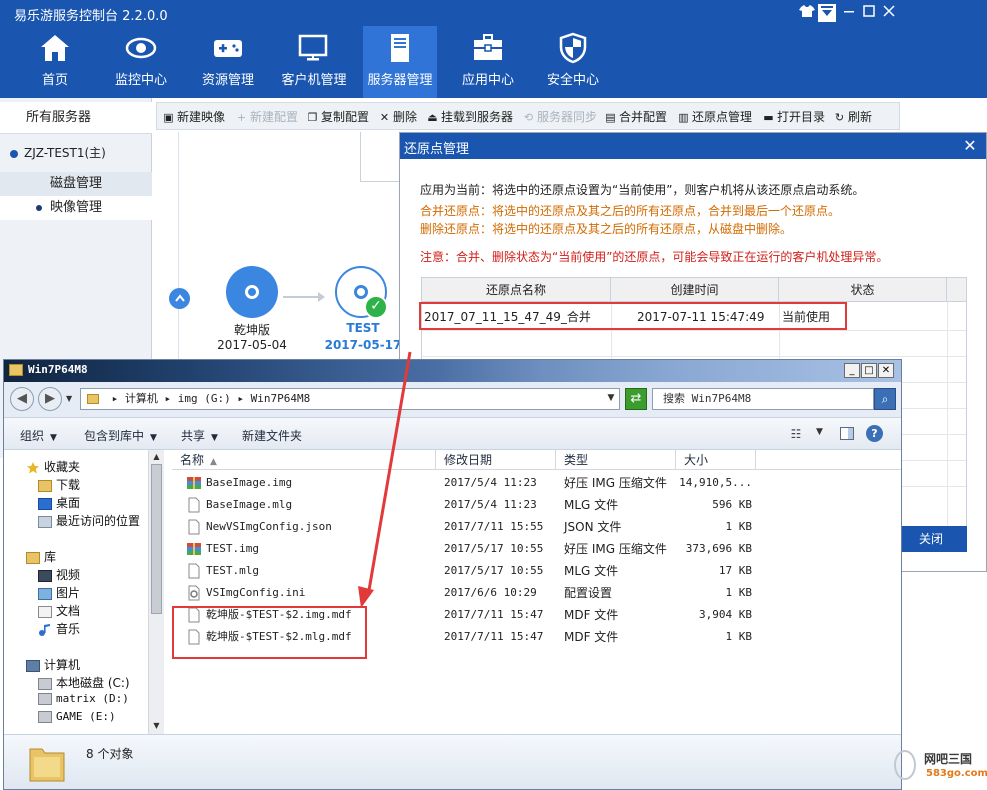 The width and height of the screenshot is (987, 790). What do you see at coordinates (204, 398) in the screenshot?
I see `breadcrumb-drive: img (G:)` at bounding box center [204, 398].